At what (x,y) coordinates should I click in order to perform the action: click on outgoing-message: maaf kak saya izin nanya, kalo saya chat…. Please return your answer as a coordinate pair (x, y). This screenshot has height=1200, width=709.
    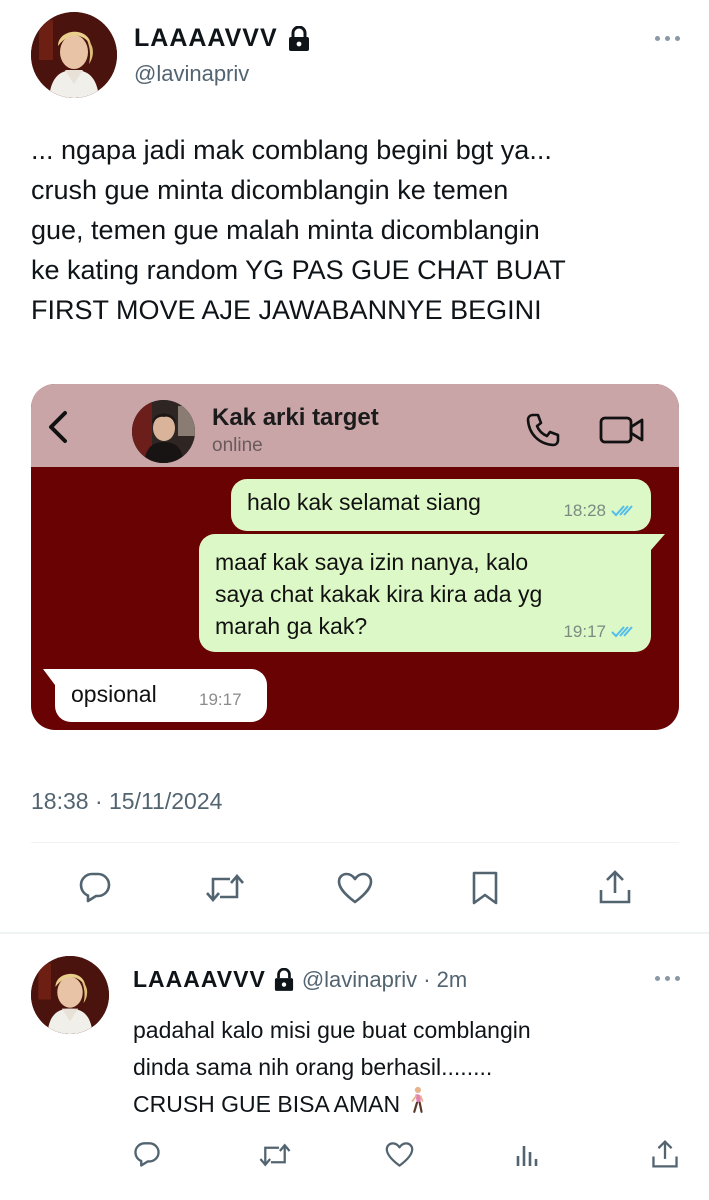
    Looking at the image, I should click on (425, 593).